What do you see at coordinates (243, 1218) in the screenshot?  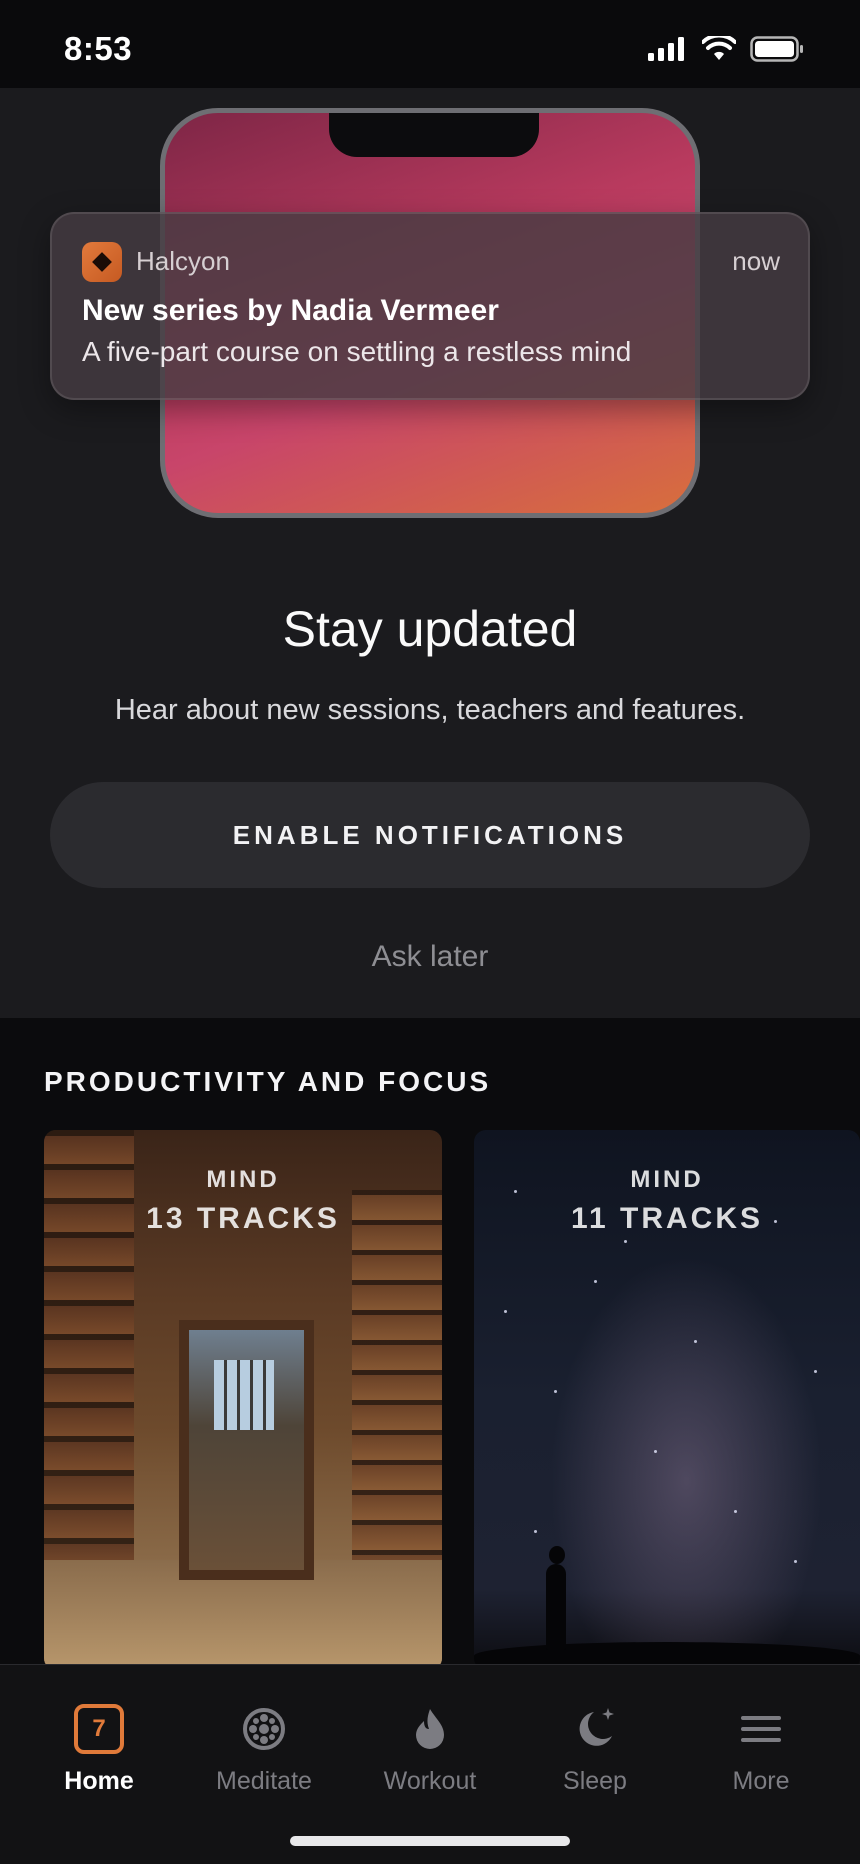 I see `card-track-count: 13 TRACKS` at bounding box center [243, 1218].